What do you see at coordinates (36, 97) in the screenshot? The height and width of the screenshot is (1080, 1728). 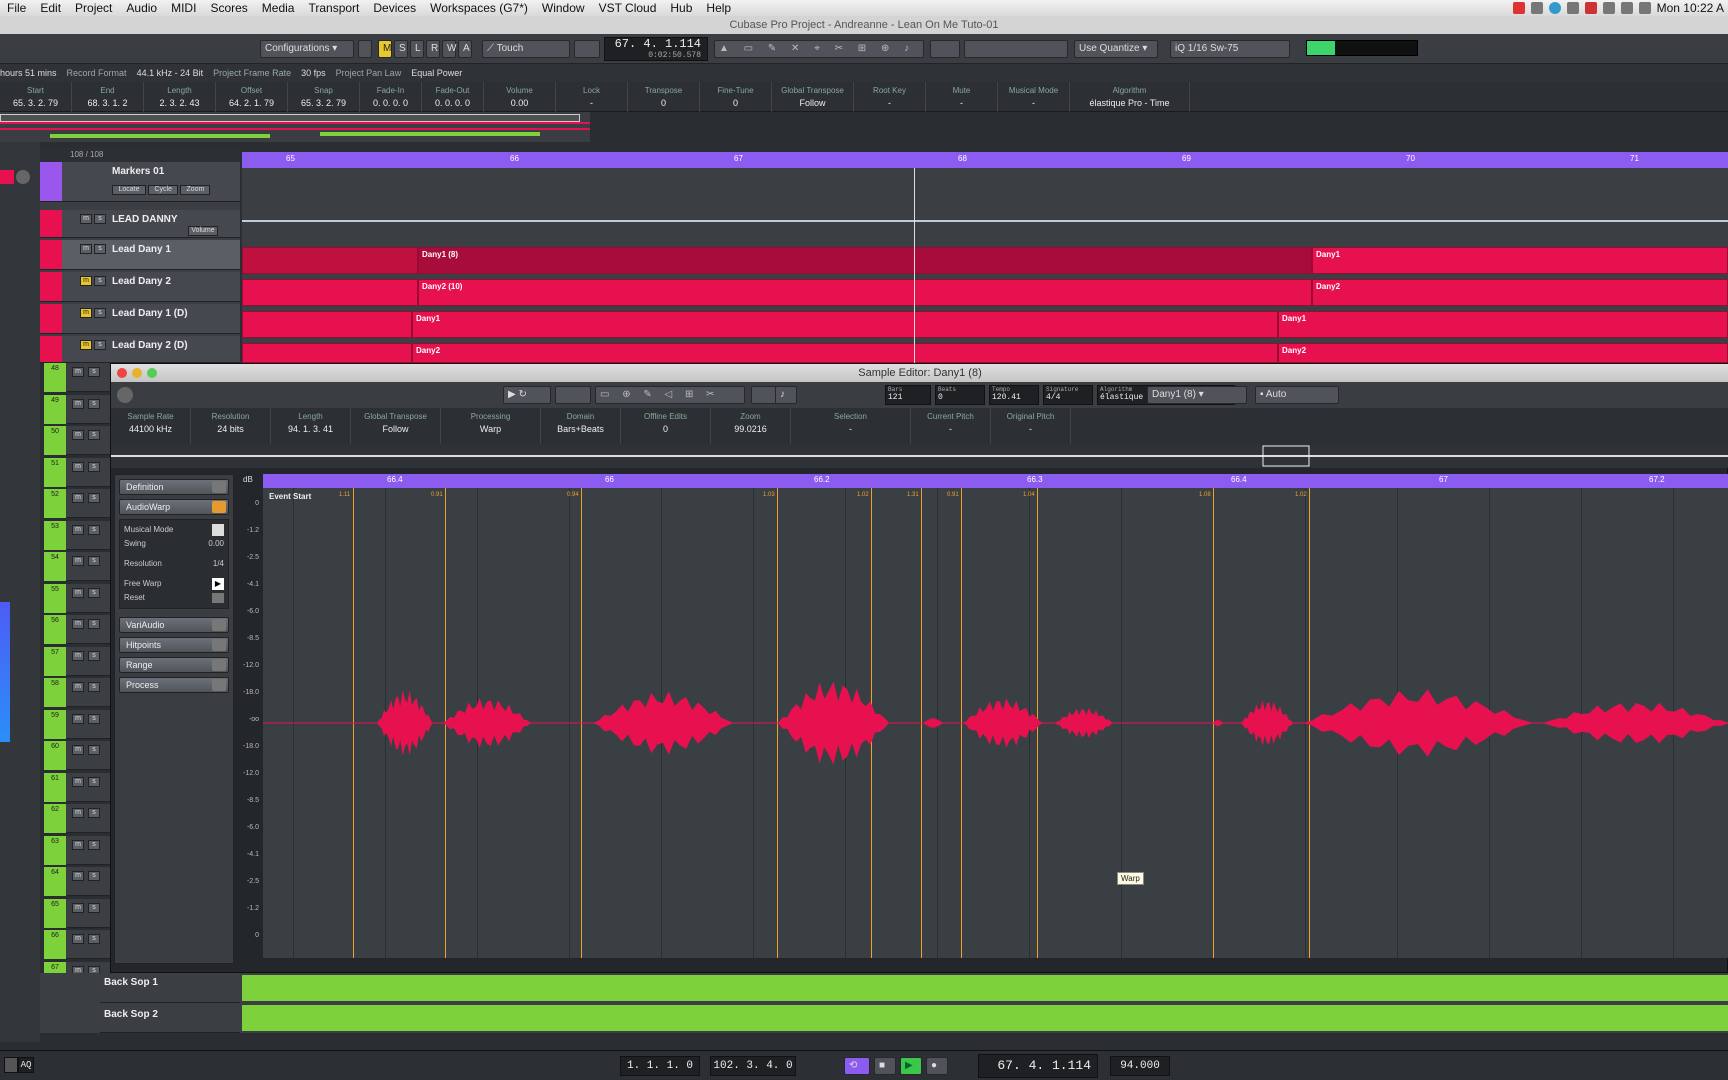 I see `info-cell-start: Start 65. 3. 2. 79` at bounding box center [36, 97].